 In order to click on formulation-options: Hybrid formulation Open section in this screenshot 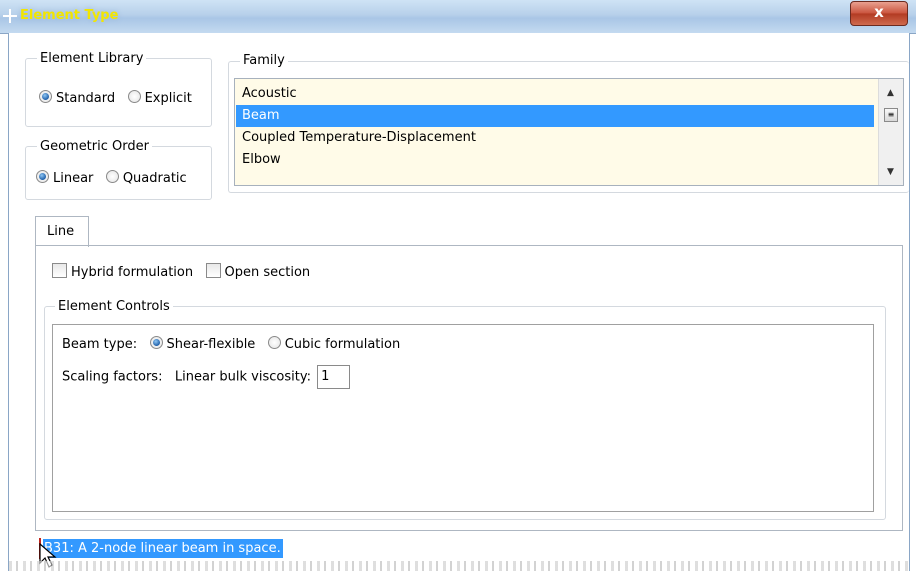, I will do `click(181, 271)`.